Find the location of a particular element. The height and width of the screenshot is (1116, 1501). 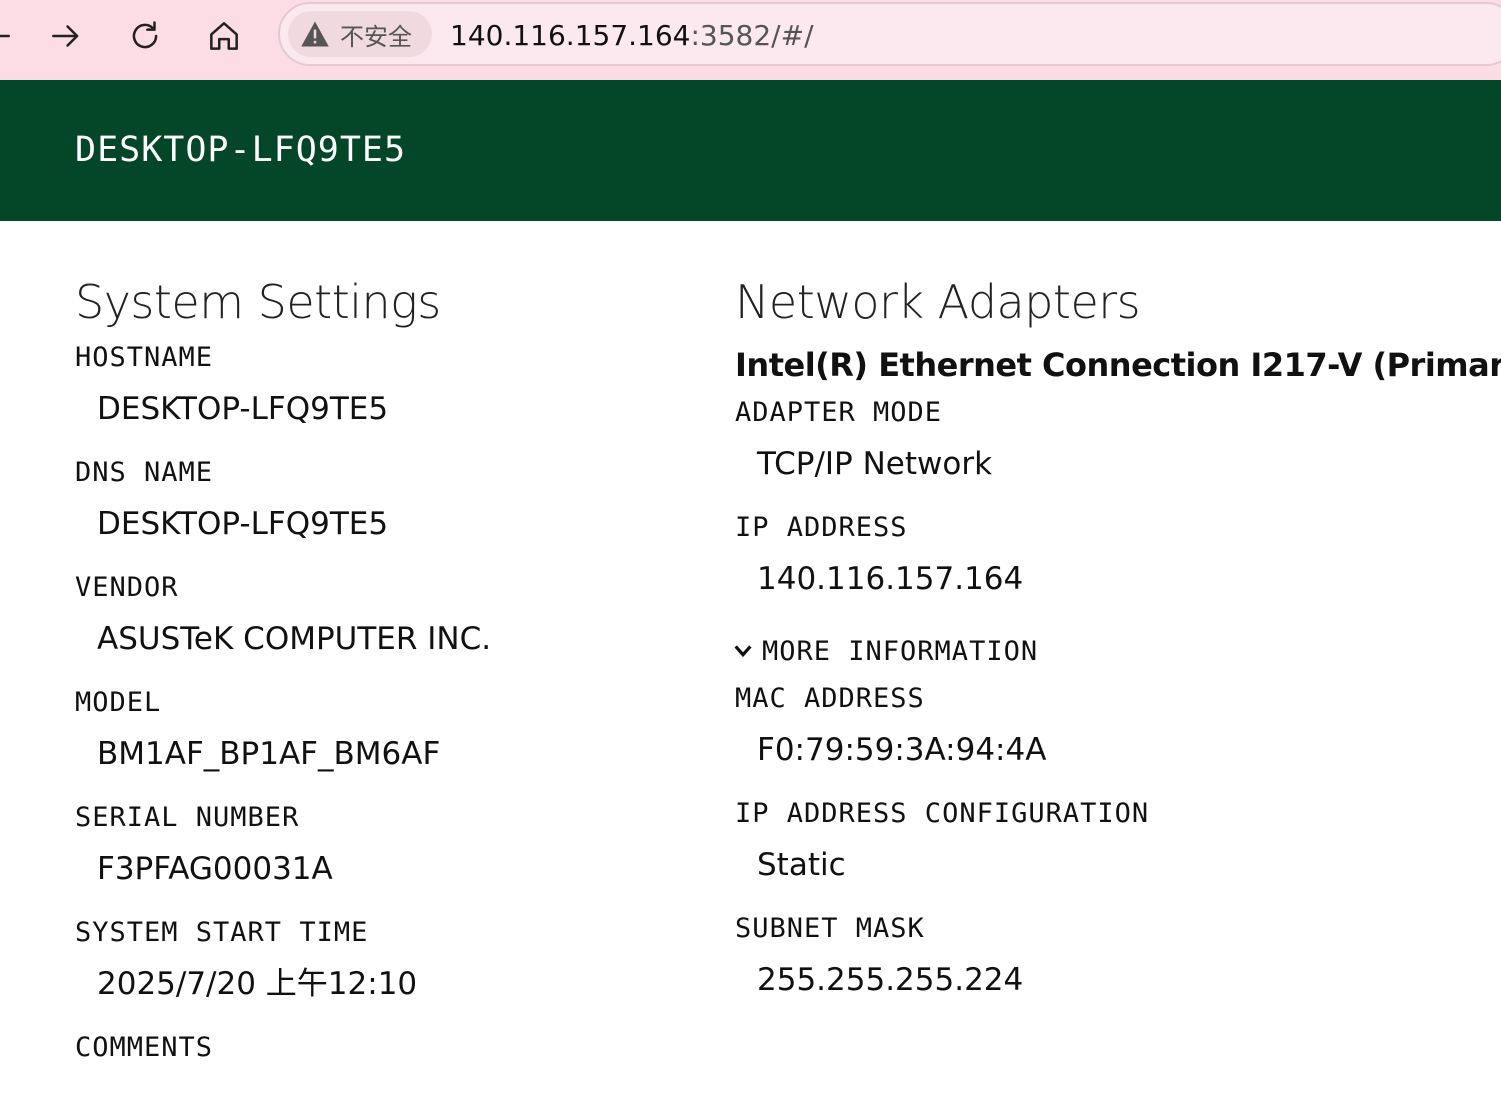

dns-name-field: DNS NAME DESKTOP-LFQ9TE5 is located at coordinates (385, 510).